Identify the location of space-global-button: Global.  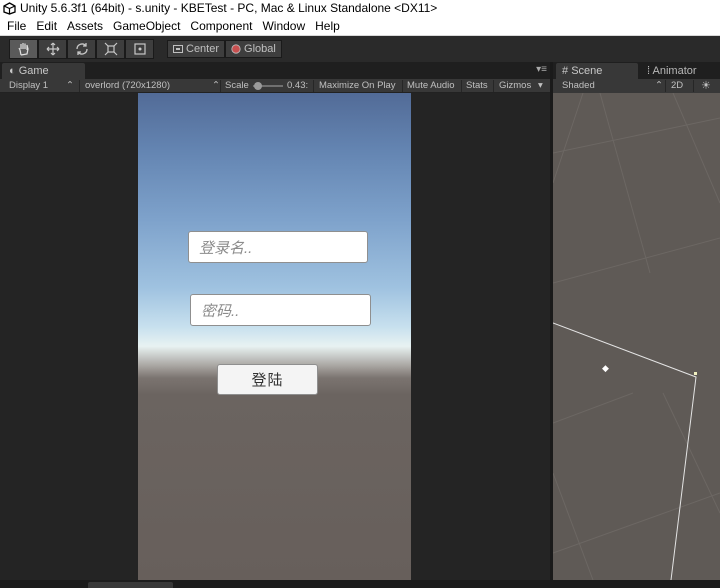
(253, 49).